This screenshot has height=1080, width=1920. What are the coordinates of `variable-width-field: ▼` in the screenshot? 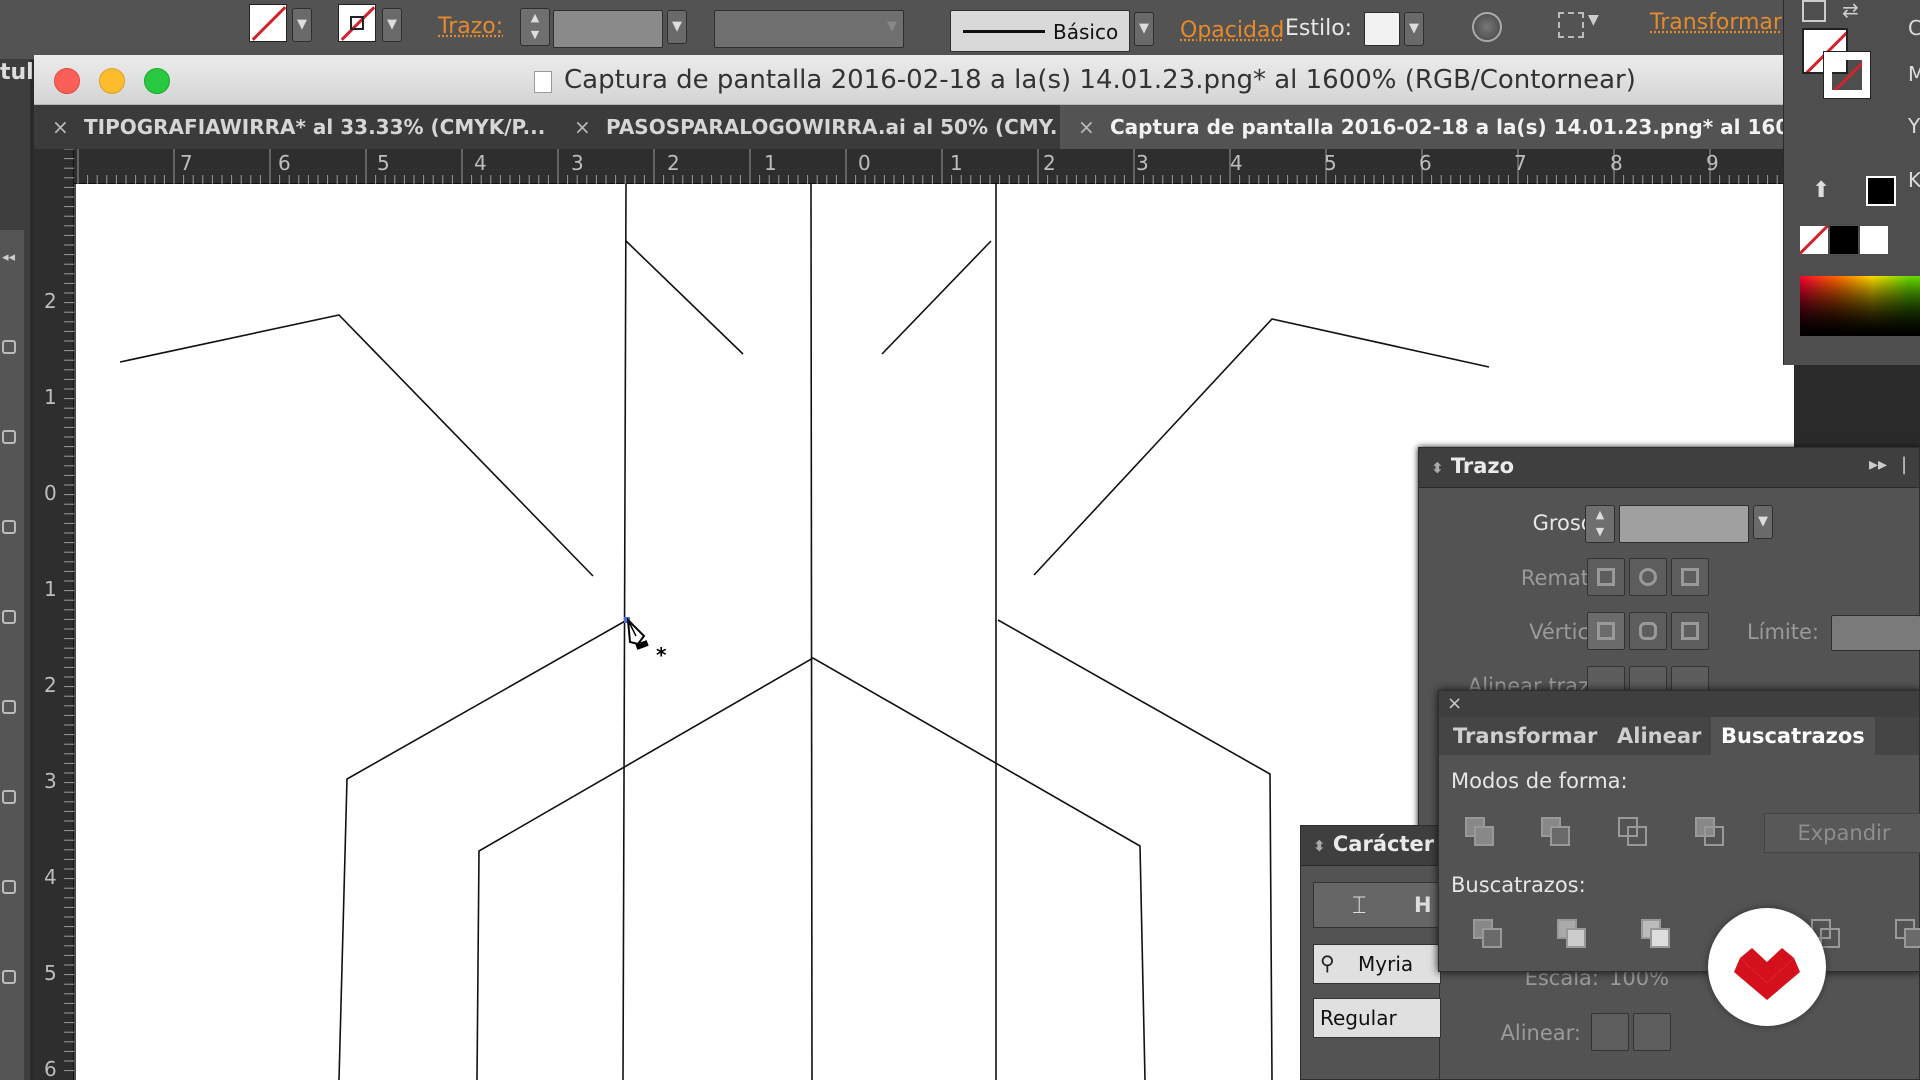 It's located at (809, 29).